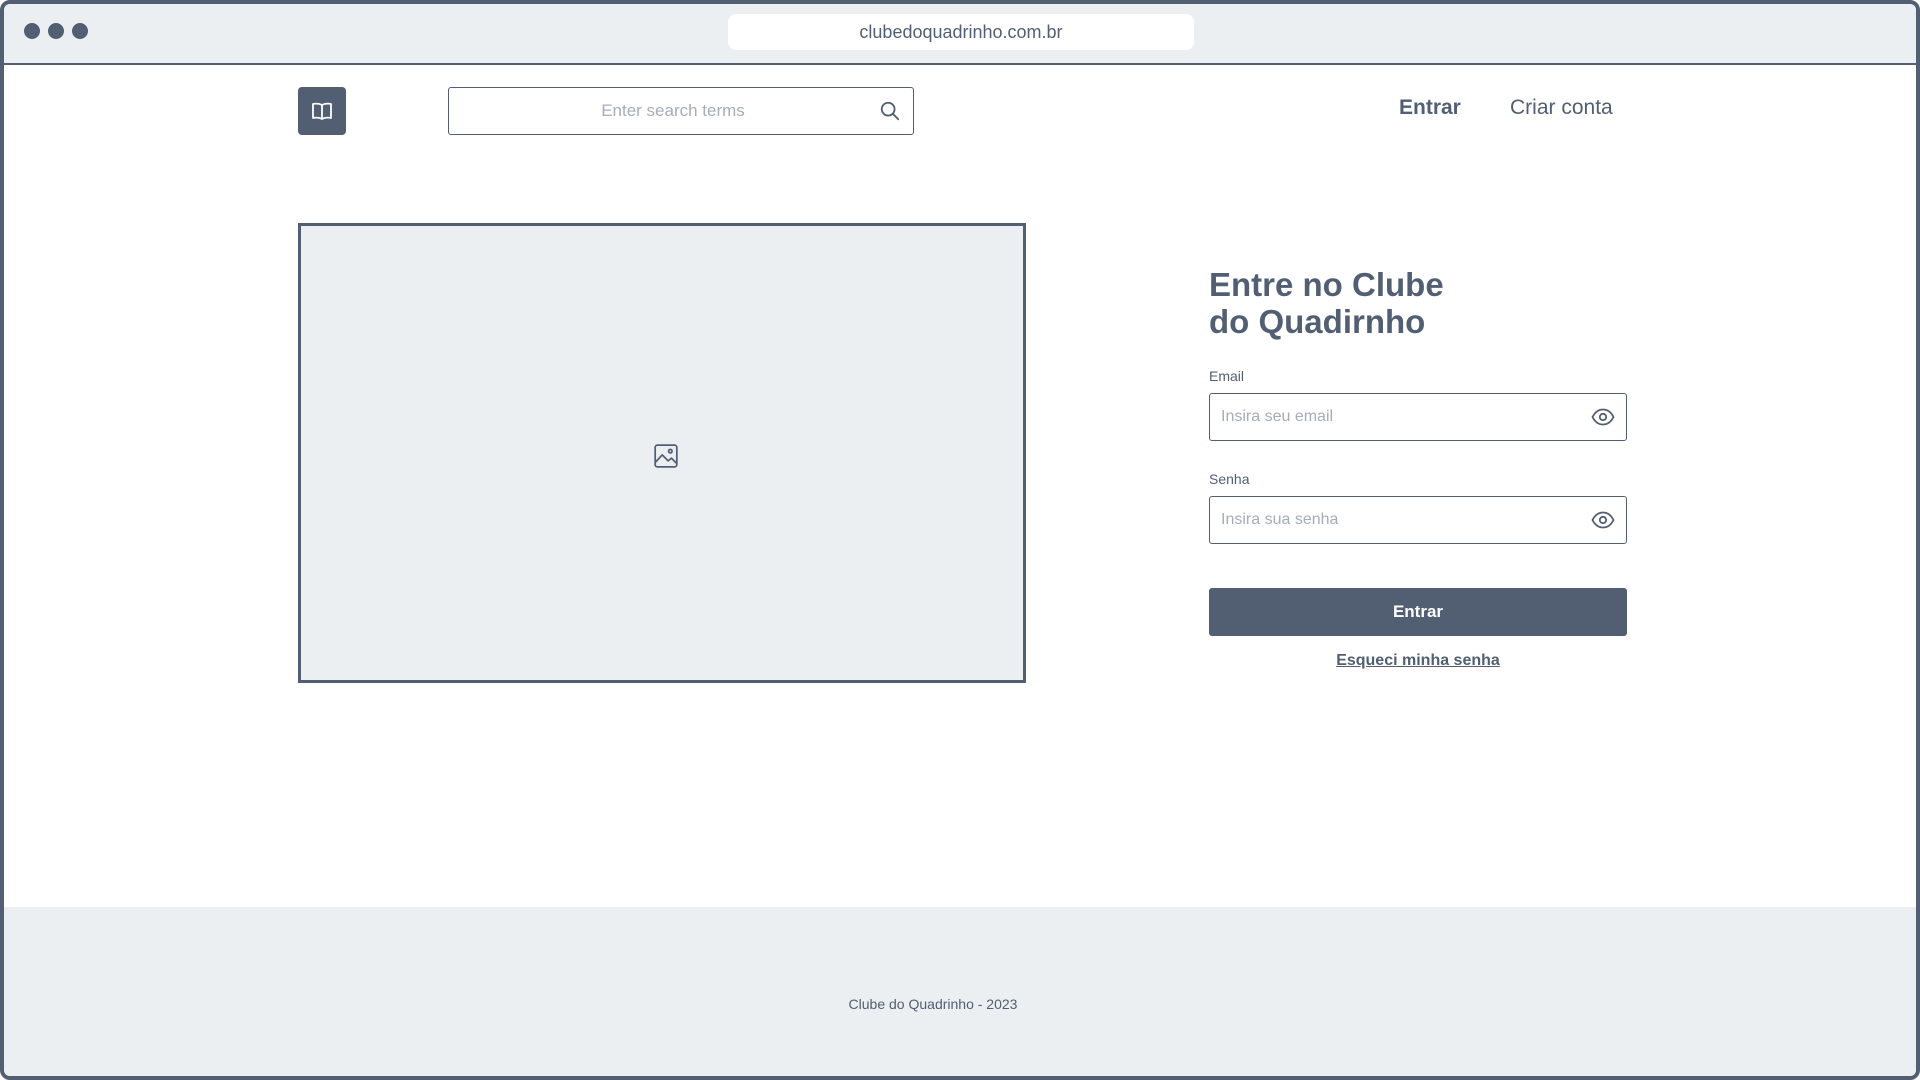 The image size is (1920, 1080). What do you see at coordinates (1326, 284) in the screenshot?
I see `login-title-line1: Entre no Clube` at bounding box center [1326, 284].